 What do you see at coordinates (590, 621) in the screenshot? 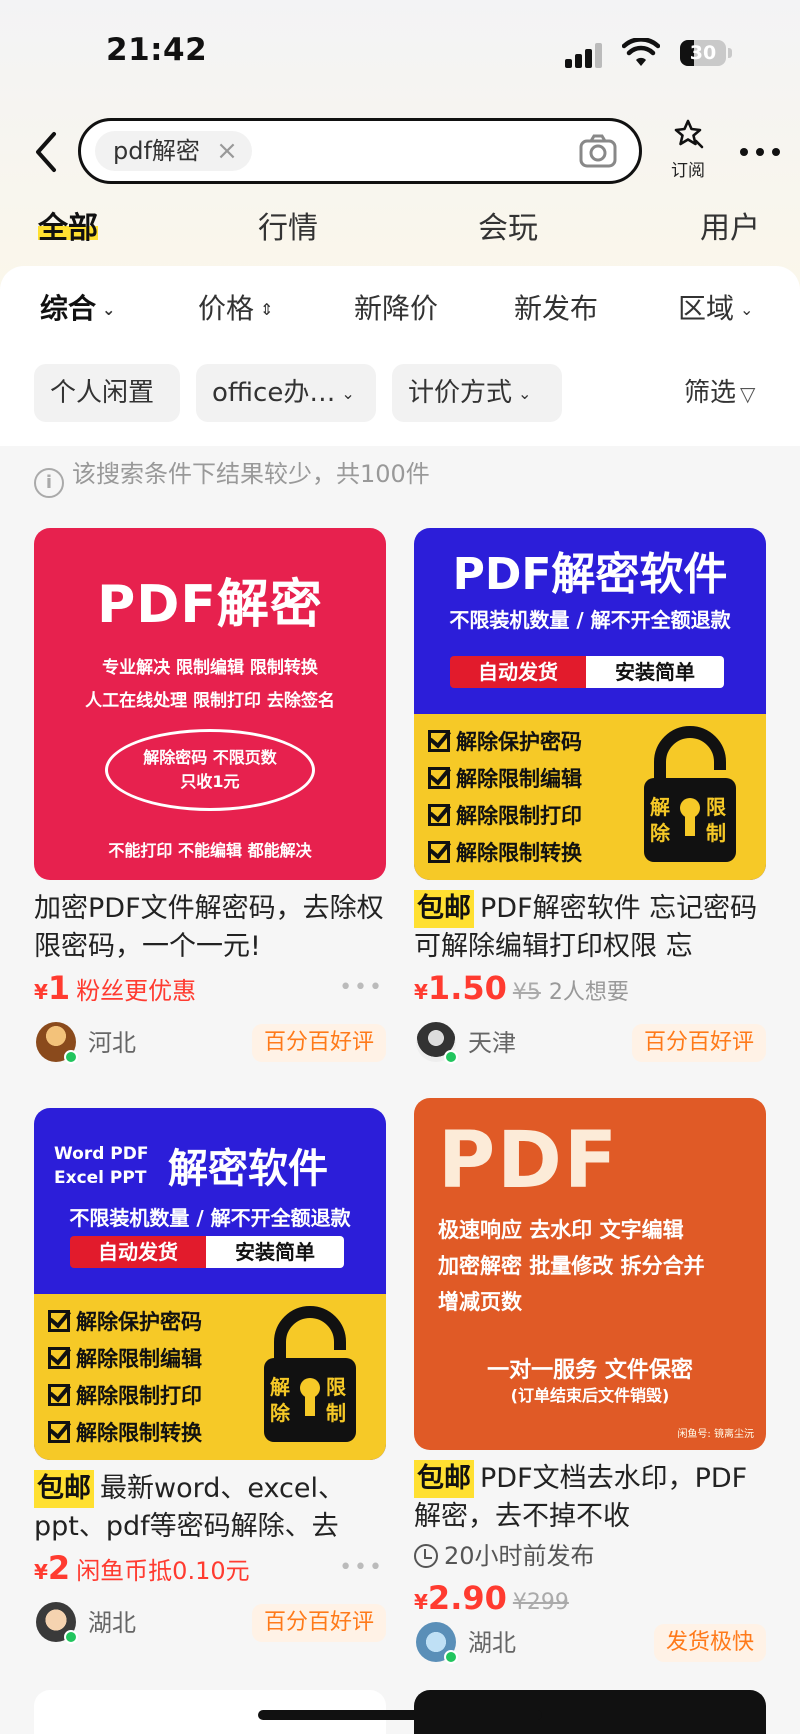
I see `image-banner: PDF解密软件 不限装机数量 / 解不开全额退款 自动发货 安装简单` at bounding box center [590, 621].